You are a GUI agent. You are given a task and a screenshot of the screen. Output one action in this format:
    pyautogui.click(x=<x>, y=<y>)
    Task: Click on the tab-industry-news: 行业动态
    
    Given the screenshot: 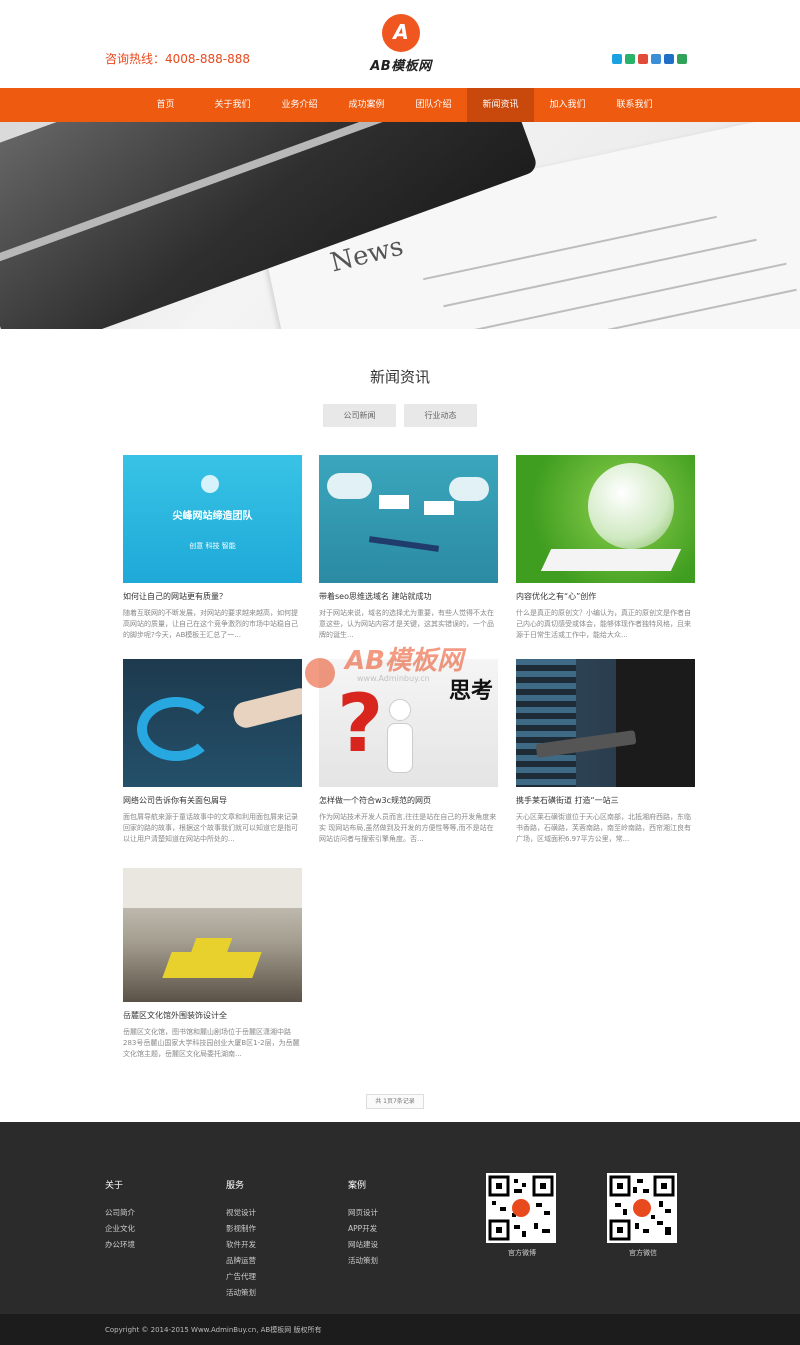 What is the action you would take?
    pyautogui.click(x=440, y=415)
    